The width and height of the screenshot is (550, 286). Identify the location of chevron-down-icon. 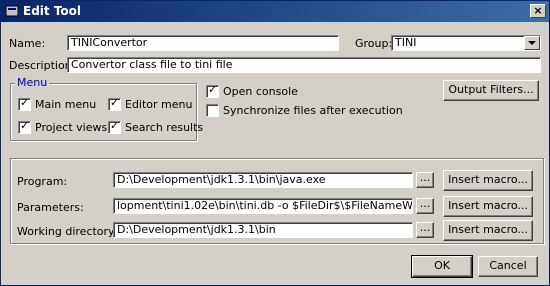
(532, 43).